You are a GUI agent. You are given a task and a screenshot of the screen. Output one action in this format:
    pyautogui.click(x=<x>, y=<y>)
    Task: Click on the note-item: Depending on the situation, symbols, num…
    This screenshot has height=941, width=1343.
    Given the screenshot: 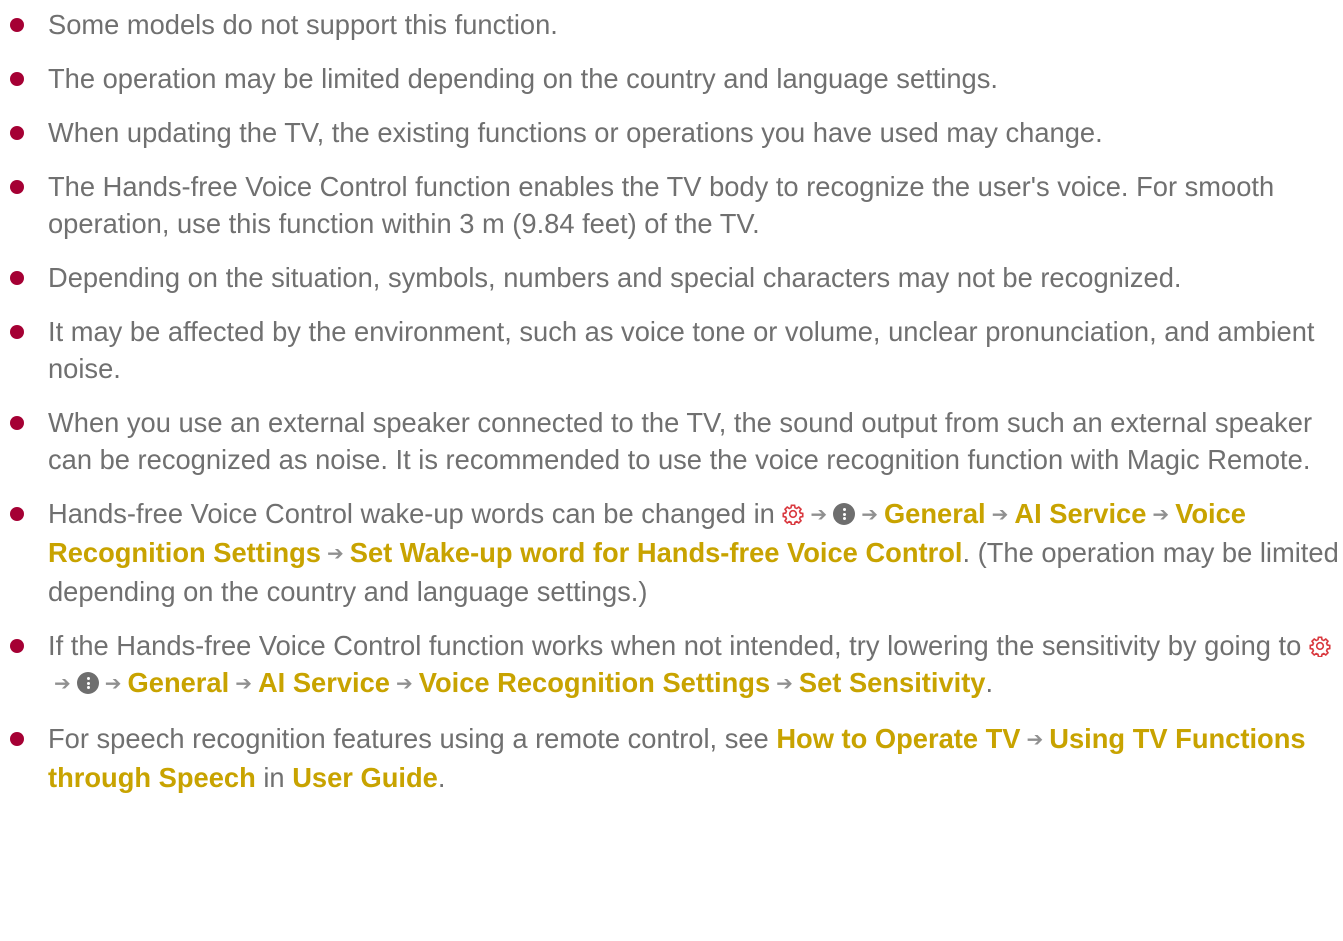 What is the action you would take?
    pyautogui.click(x=671, y=277)
    